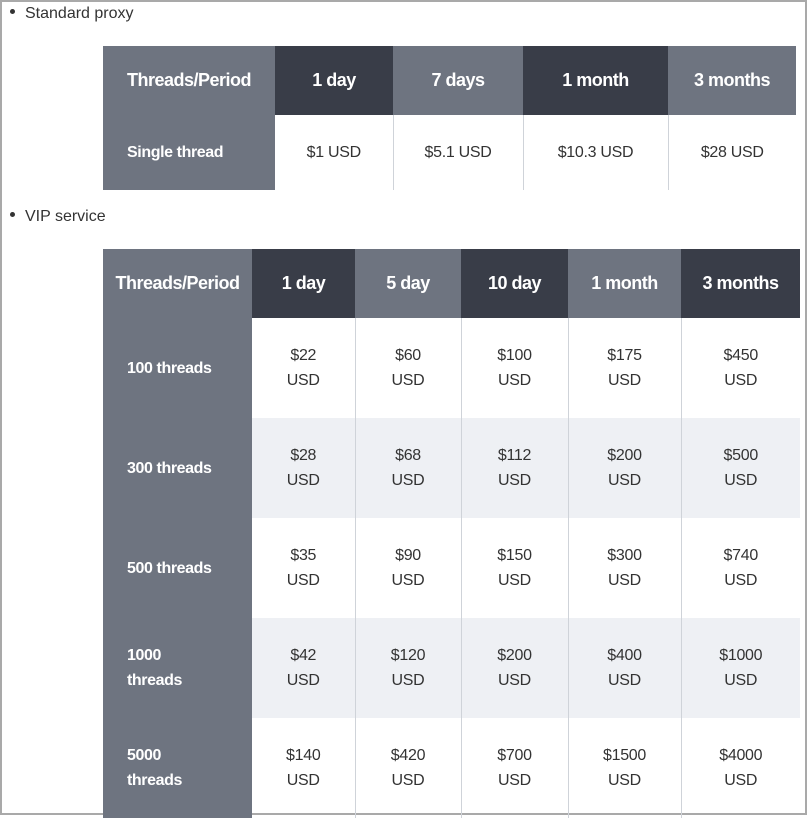  I want to click on price-amount: $1500, so click(624, 755).